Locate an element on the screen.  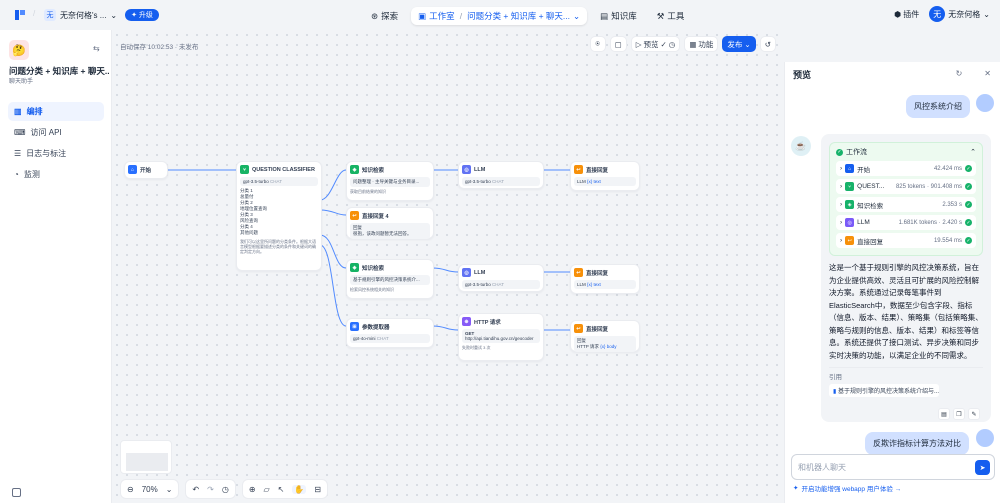
logo-icon is located at coordinates (20, 15).